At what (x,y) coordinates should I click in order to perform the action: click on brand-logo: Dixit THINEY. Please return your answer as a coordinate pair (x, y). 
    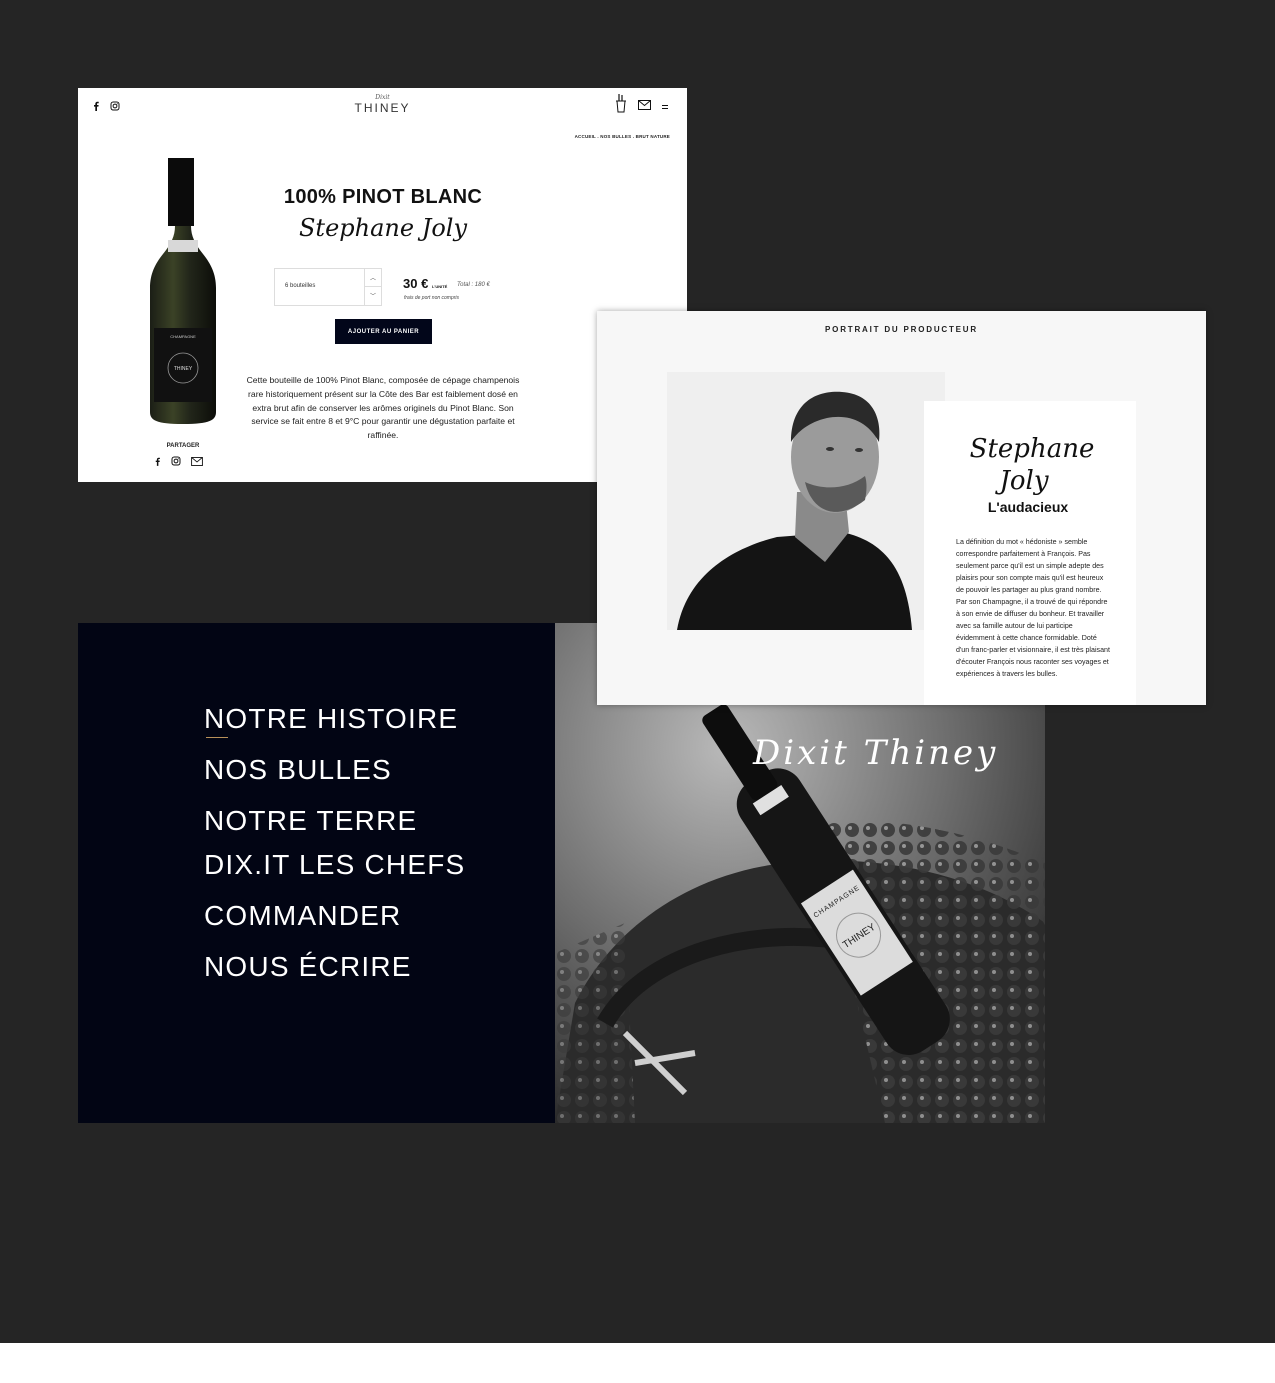
    Looking at the image, I should click on (382, 104).